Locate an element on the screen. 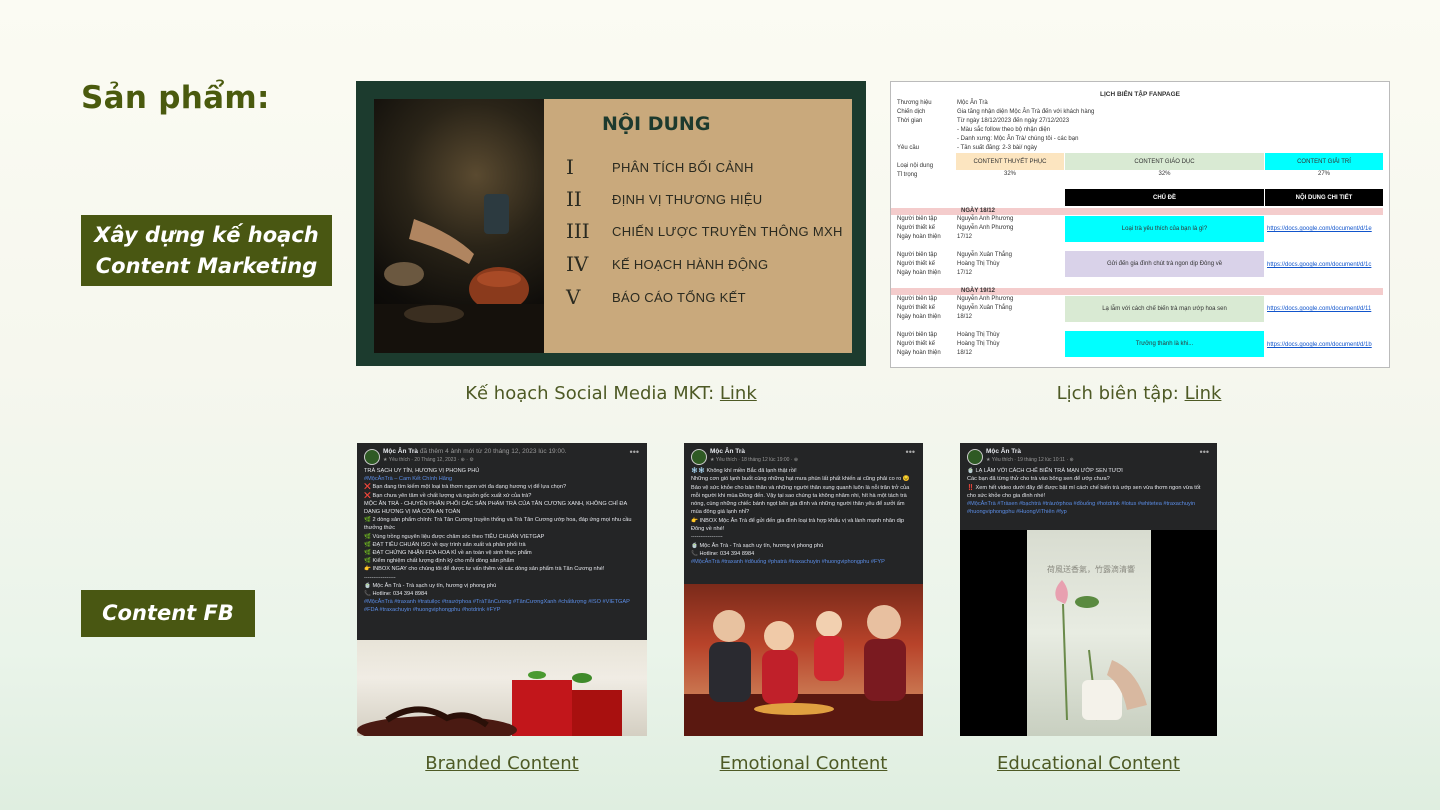  sheet-editor: Hoàng Thị Thùy is located at coordinates (978, 335).